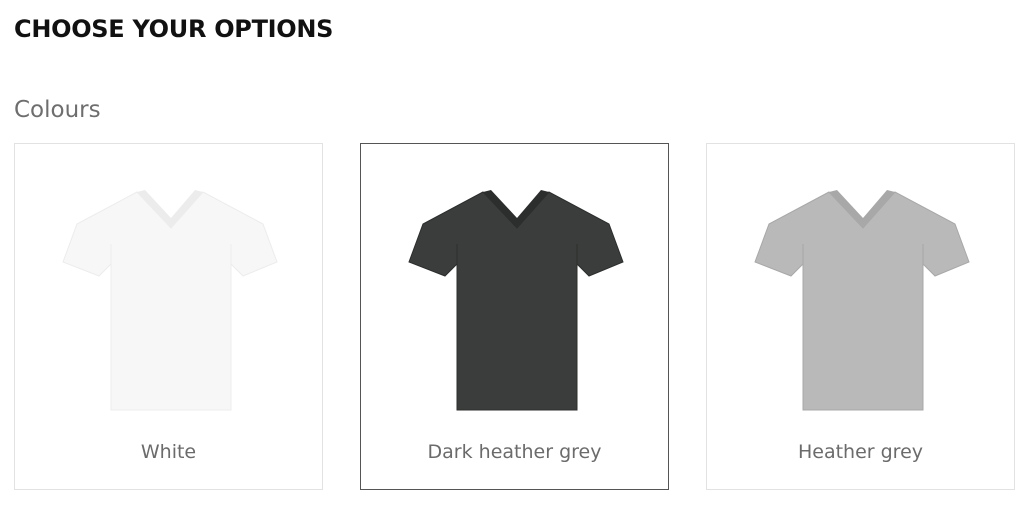  I want to click on colours-label: Colours, so click(57, 110).